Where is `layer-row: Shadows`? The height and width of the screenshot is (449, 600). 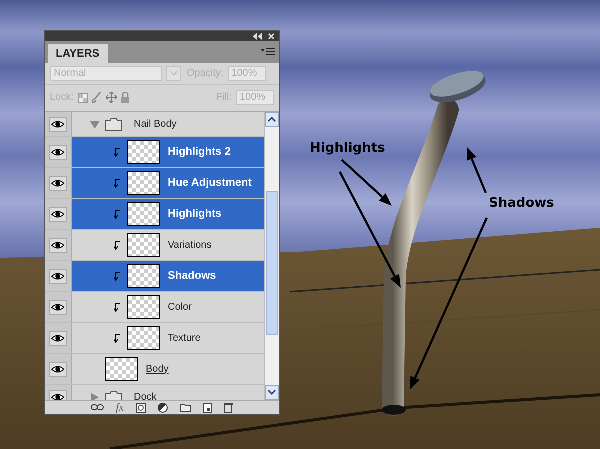 layer-row: Shadows is located at coordinates (154, 276).